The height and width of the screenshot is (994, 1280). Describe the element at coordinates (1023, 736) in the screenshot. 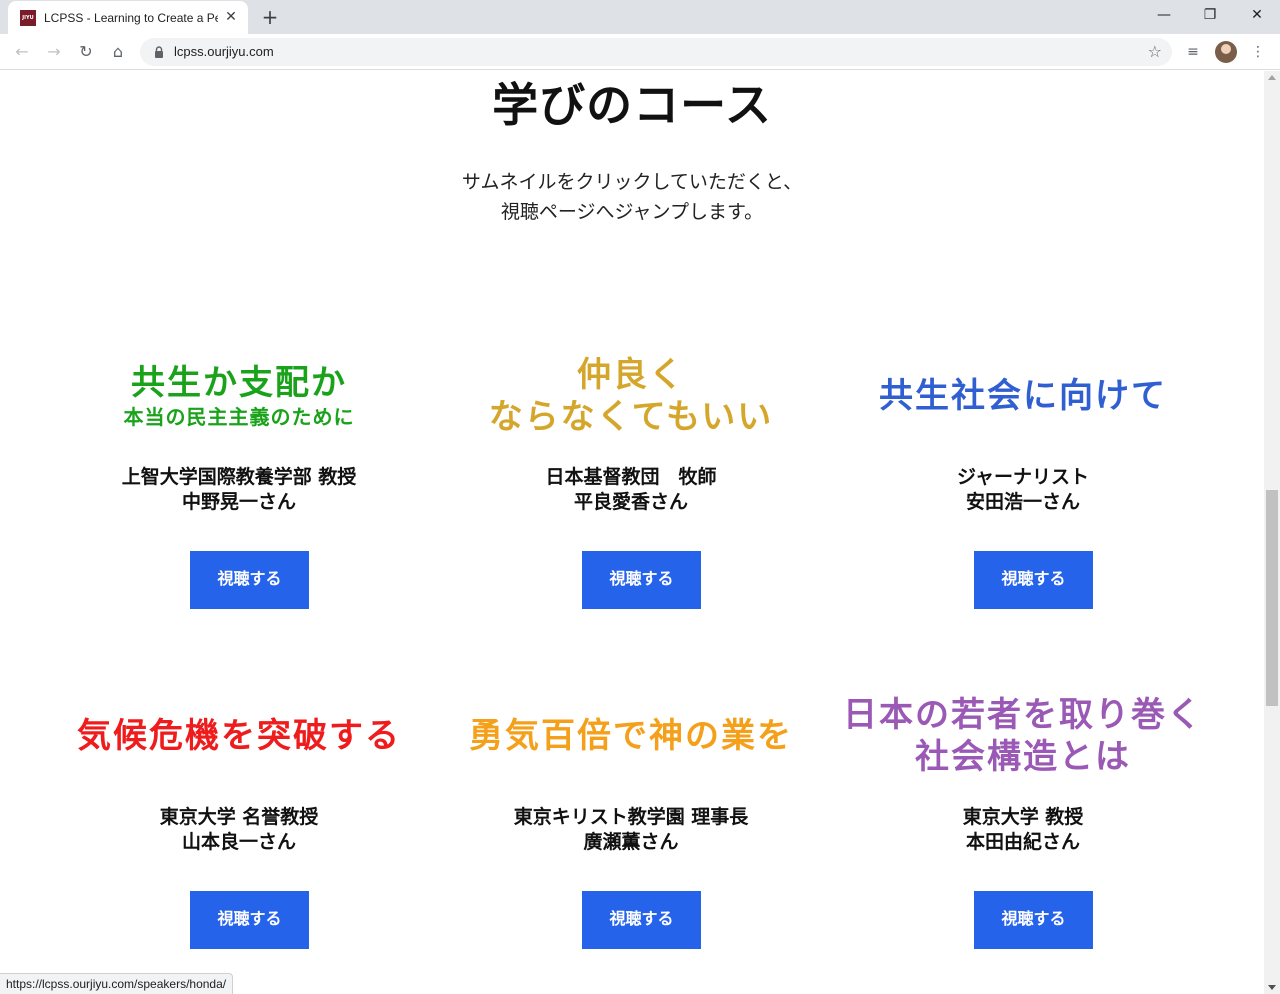

I see `course-thumbnail: 日本の若者を取り巻く 社会構造とは` at that location.